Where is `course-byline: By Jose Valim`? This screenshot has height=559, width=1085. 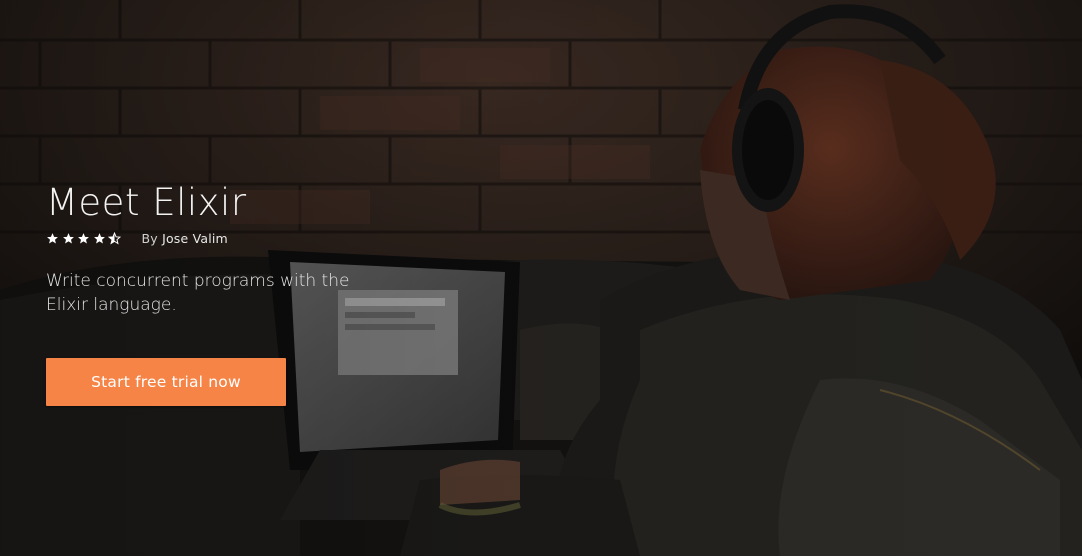 course-byline: By Jose Valim is located at coordinates (185, 238).